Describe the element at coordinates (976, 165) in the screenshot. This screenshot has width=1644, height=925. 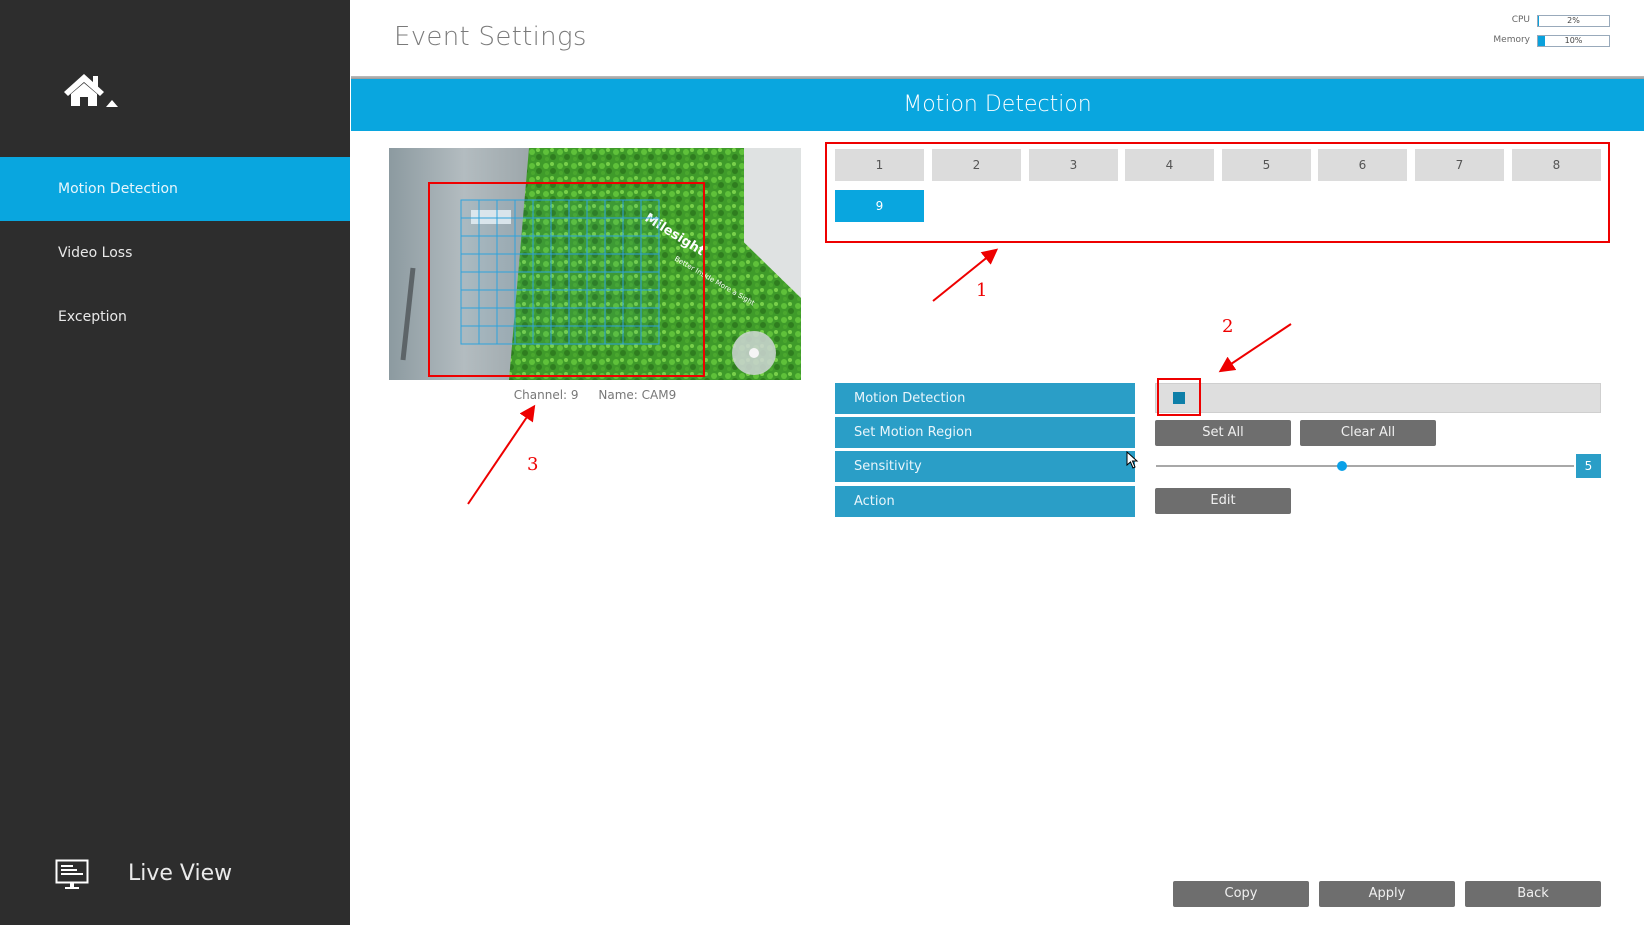
I see `channel-tab-2: 2` at that location.